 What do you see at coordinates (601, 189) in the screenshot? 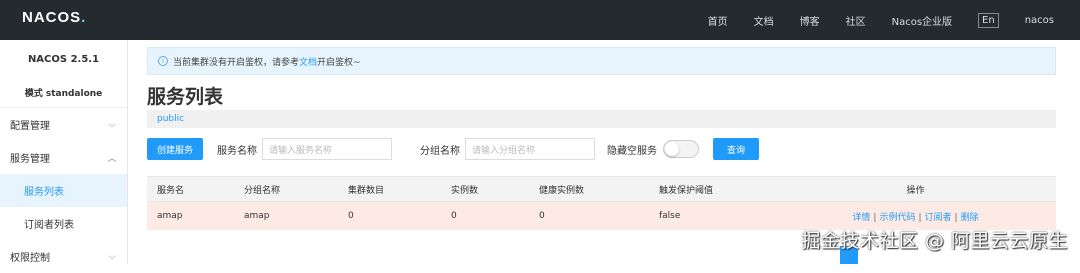
I see `table-header: 服务名 分组名称 集群数目 实例数 健康实例数 触发保护阈值 操作` at bounding box center [601, 189].